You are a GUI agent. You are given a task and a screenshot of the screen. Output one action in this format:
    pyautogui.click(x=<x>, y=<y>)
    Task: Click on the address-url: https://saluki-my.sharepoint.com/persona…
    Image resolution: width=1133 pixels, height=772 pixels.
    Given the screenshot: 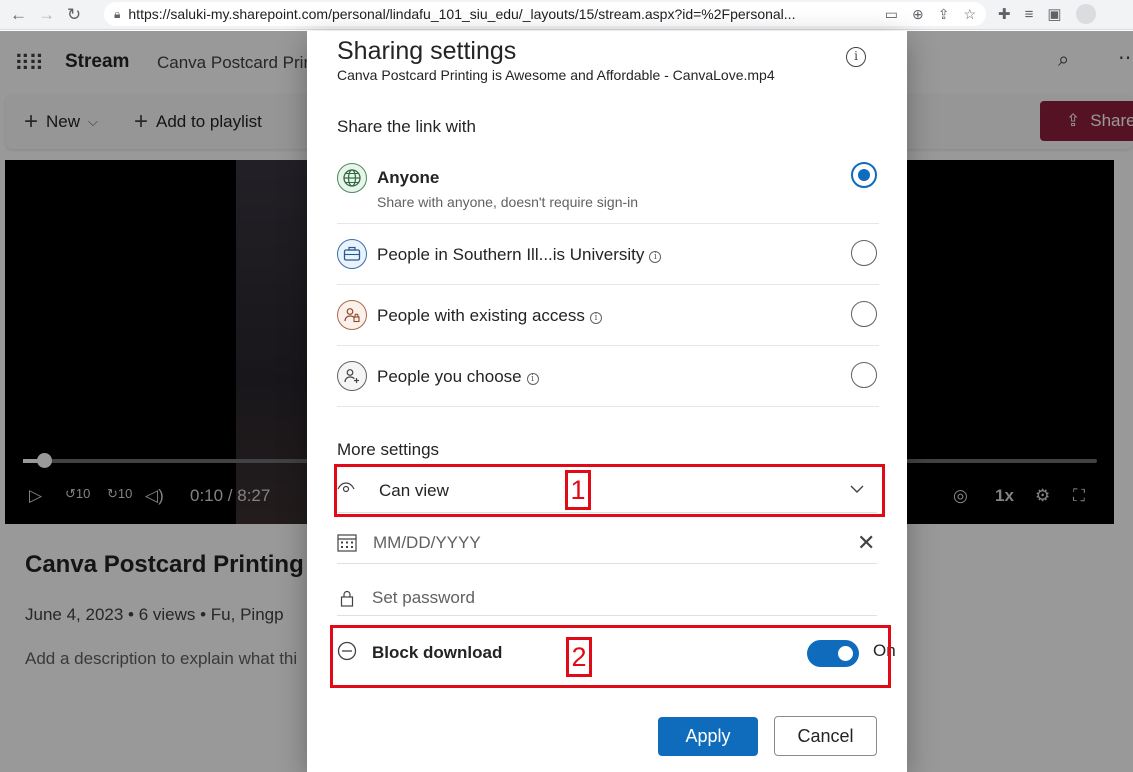 What is the action you would take?
    pyautogui.click(x=462, y=14)
    